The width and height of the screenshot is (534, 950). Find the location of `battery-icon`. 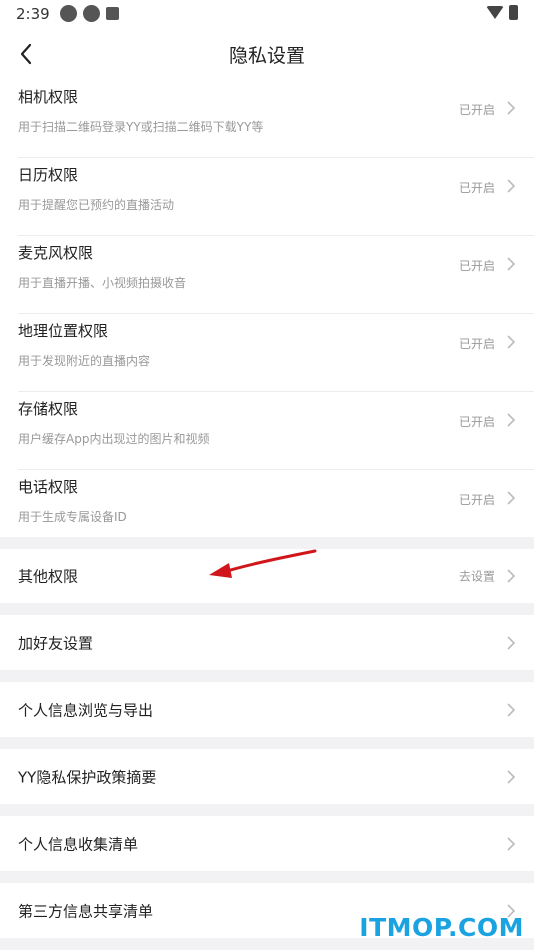

battery-icon is located at coordinates (513, 12).